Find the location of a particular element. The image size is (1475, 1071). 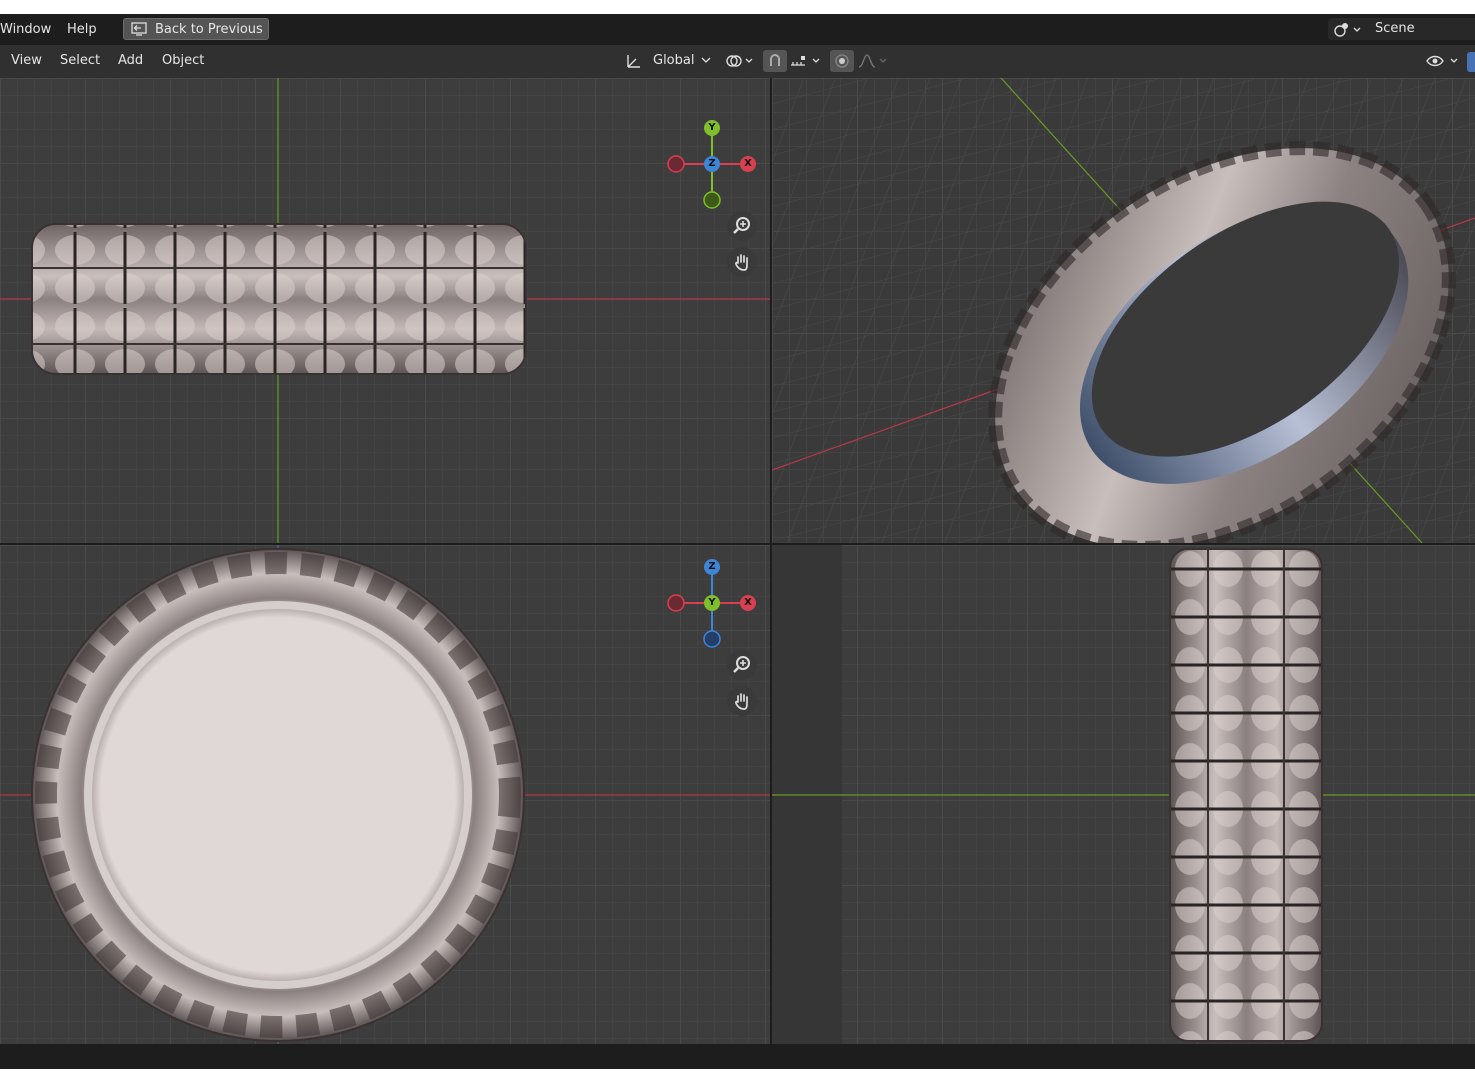

proportional-icon is located at coordinates (842, 63).